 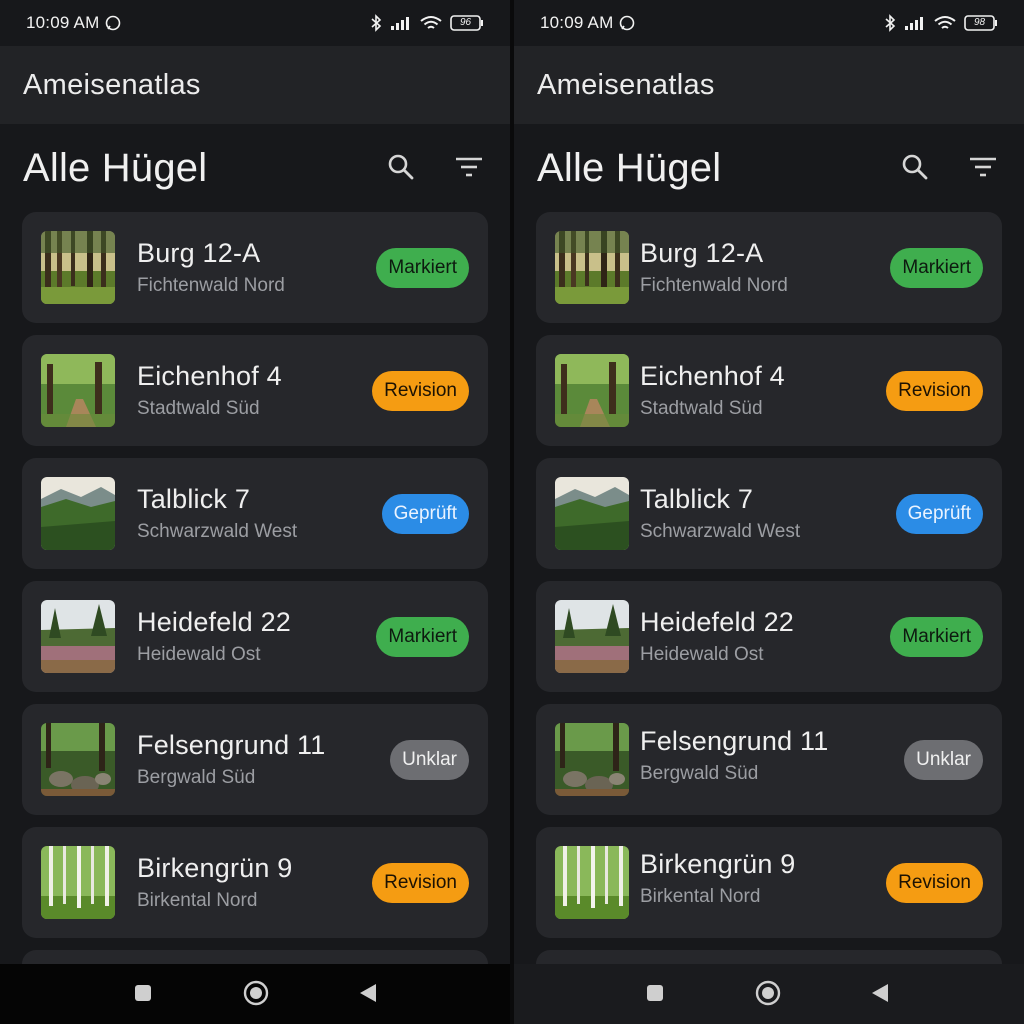 I want to click on hill-name: Birkengrün 9, so click(x=718, y=864).